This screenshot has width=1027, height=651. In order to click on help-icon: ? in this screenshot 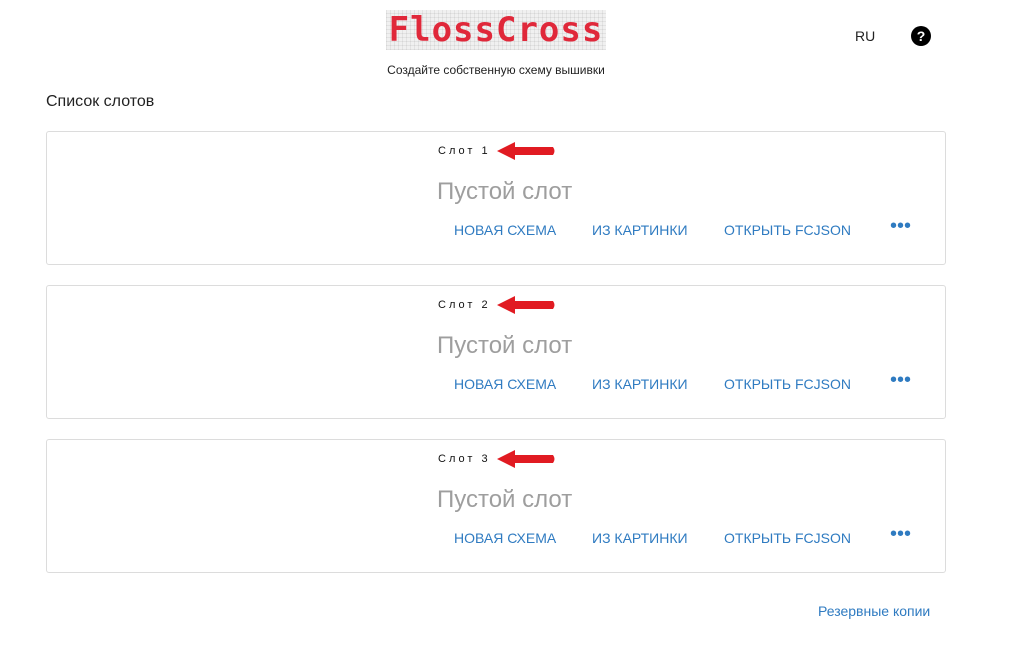, I will do `click(921, 36)`.